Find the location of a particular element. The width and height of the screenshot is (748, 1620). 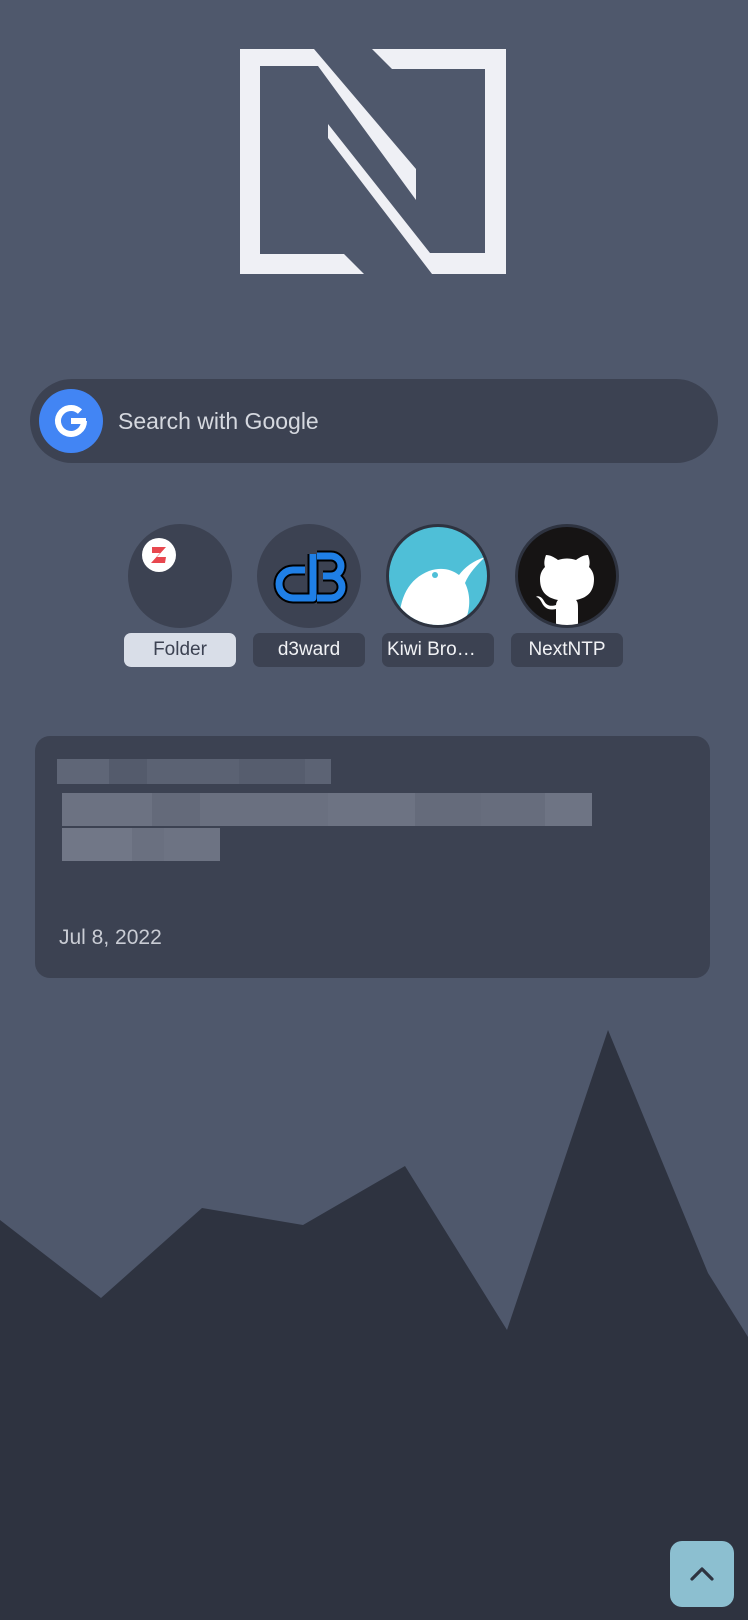

google-icon is located at coordinates (71, 421).